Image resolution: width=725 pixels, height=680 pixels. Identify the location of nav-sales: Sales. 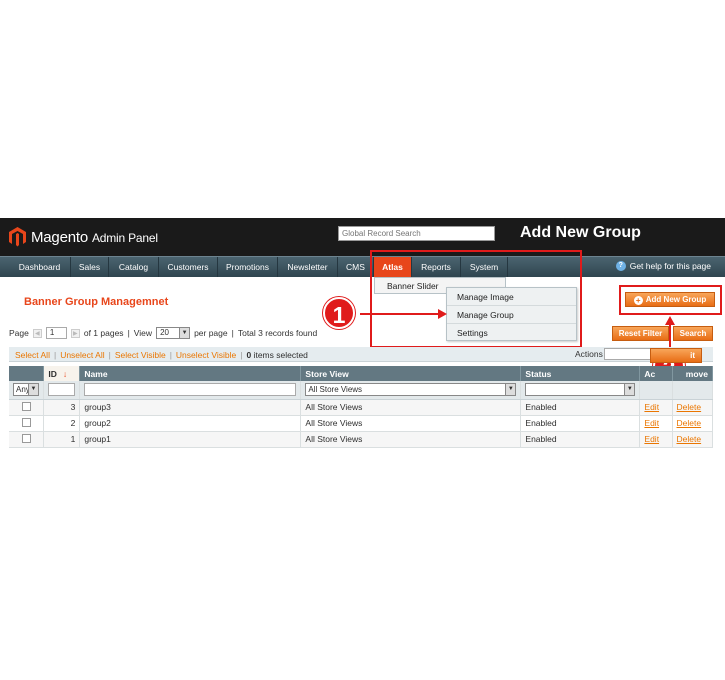
(90, 267).